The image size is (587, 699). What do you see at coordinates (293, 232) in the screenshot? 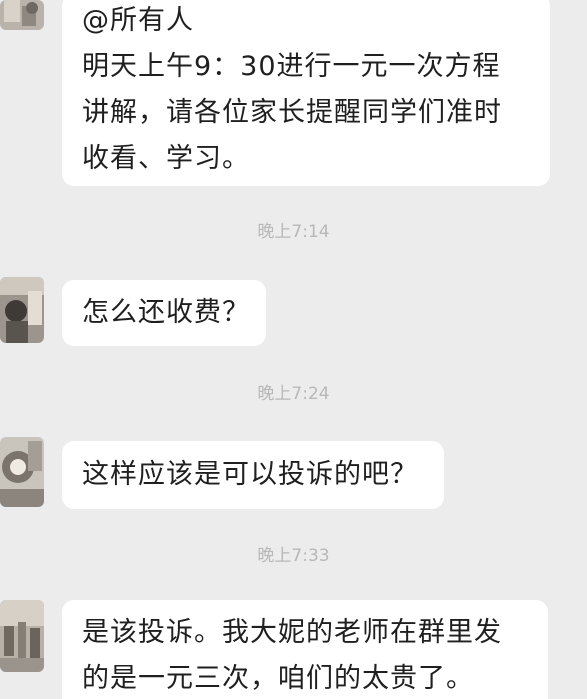
I see `timestamp: 晚上7:14` at bounding box center [293, 232].